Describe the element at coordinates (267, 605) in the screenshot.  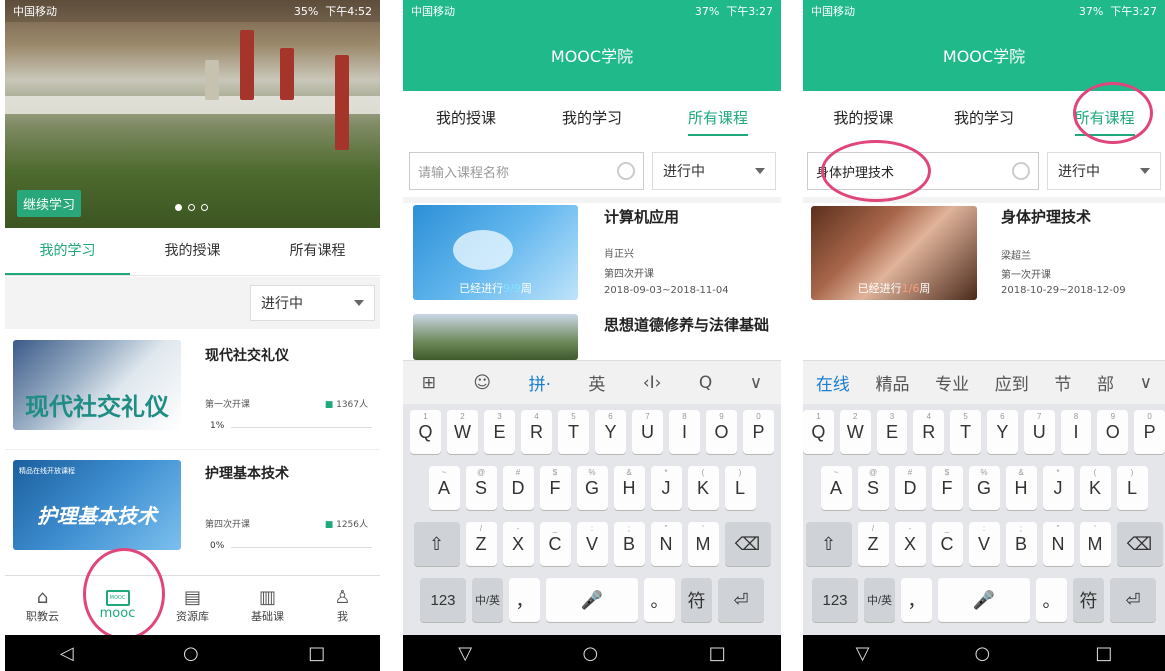
I see `nav-item-basic-courses: ▥ 基础课` at that location.